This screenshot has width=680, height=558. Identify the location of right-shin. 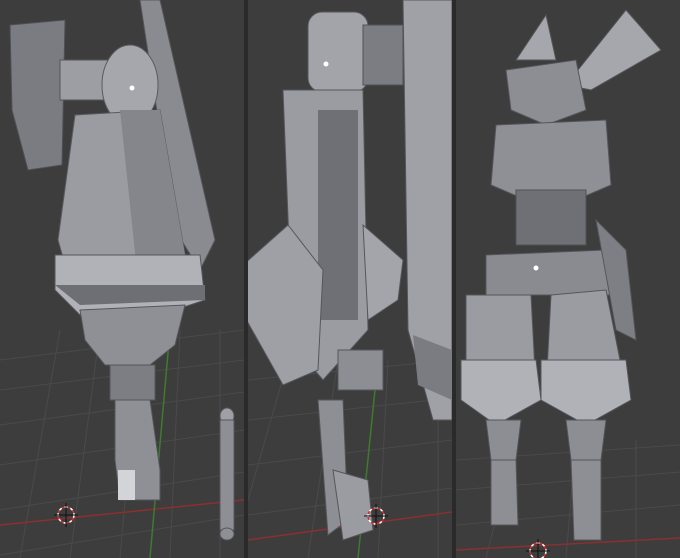
(586, 440).